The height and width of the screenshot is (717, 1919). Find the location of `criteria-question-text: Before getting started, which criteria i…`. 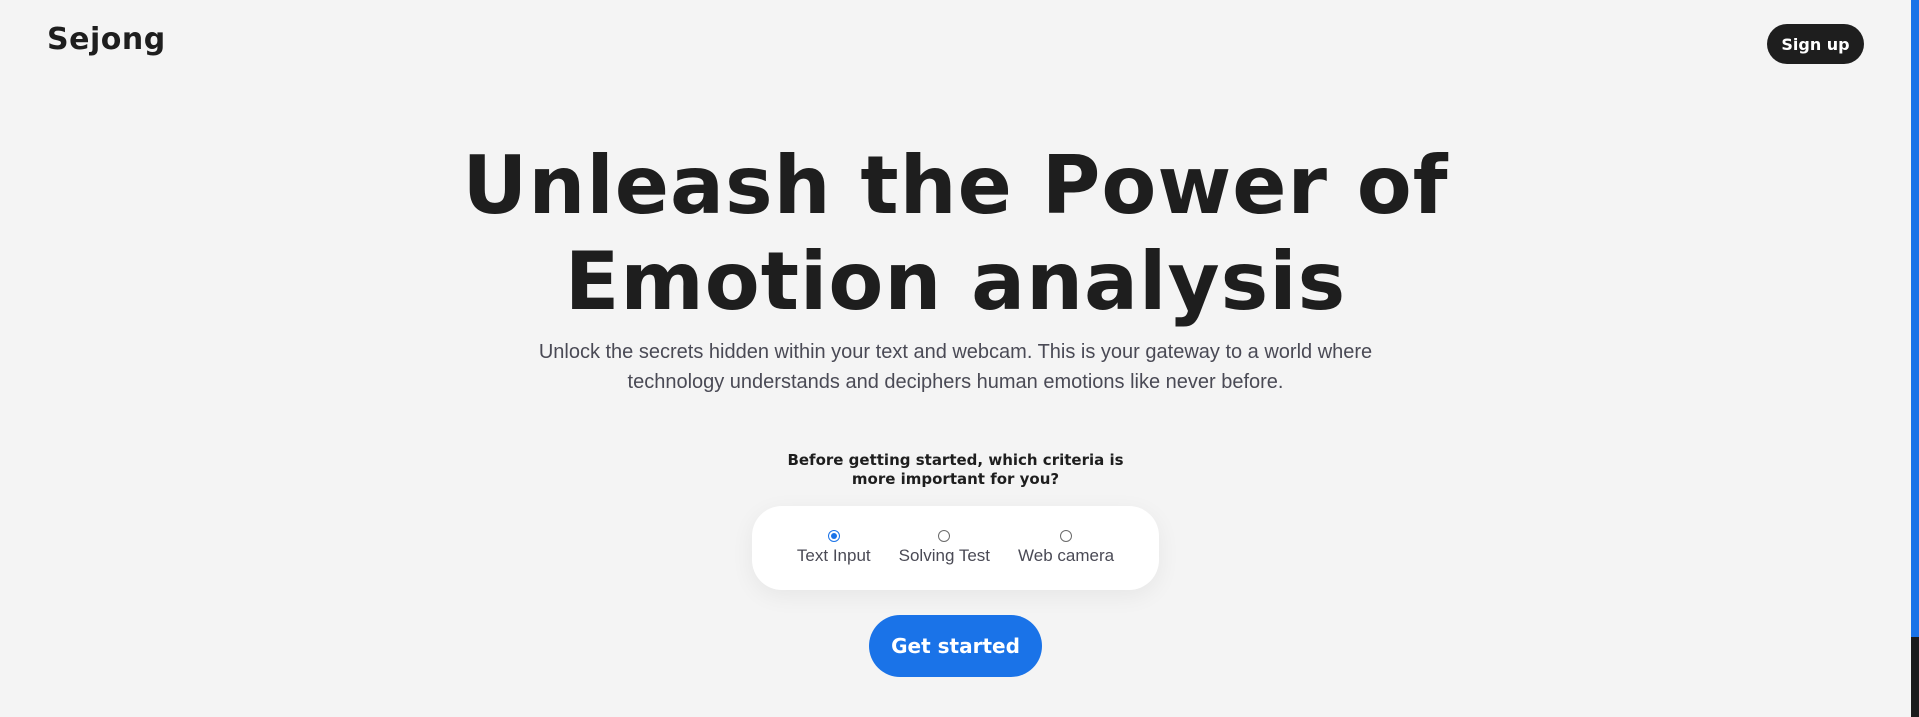

criteria-question-text: Before getting started, which criteria i… is located at coordinates (955, 469).